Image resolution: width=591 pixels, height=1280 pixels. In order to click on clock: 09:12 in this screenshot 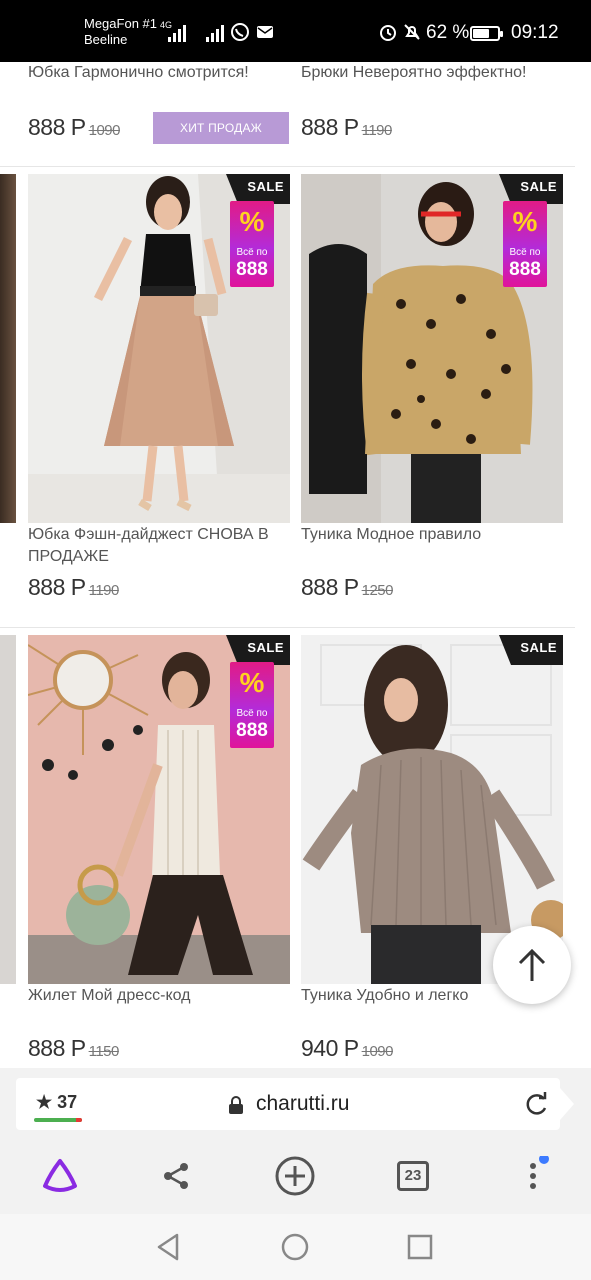, I will do `click(535, 32)`.